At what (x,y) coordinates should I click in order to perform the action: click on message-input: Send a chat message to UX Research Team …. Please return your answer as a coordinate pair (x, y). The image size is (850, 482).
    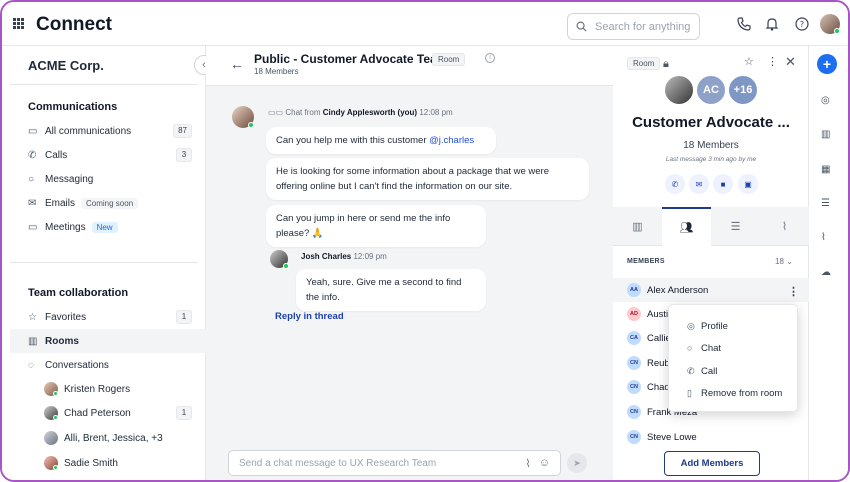
    Looking at the image, I should click on (394, 463).